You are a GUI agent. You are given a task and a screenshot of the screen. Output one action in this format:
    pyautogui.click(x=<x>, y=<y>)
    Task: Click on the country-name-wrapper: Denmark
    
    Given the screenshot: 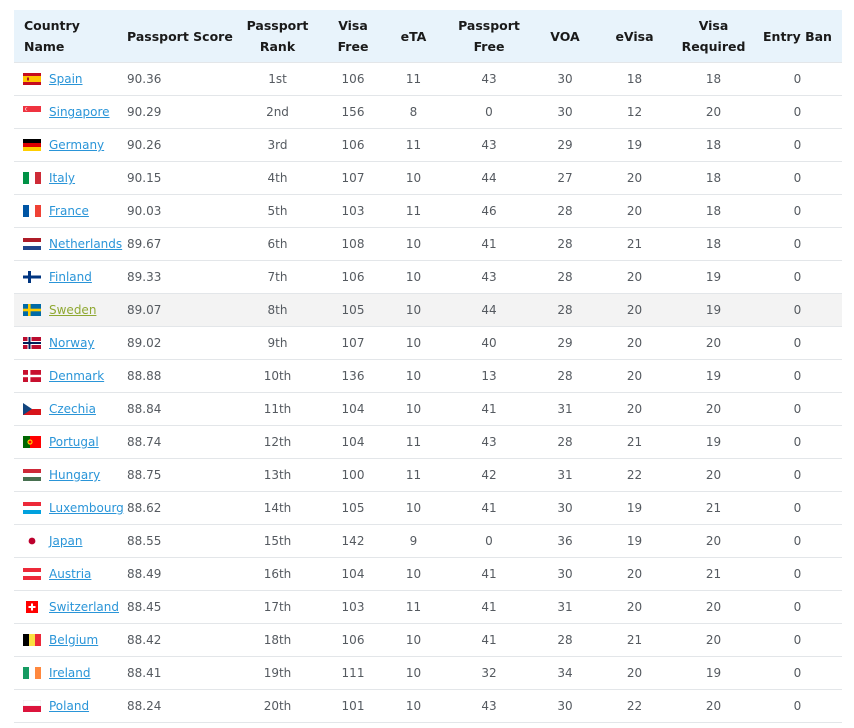 What is the action you would take?
    pyautogui.click(x=65, y=376)
    